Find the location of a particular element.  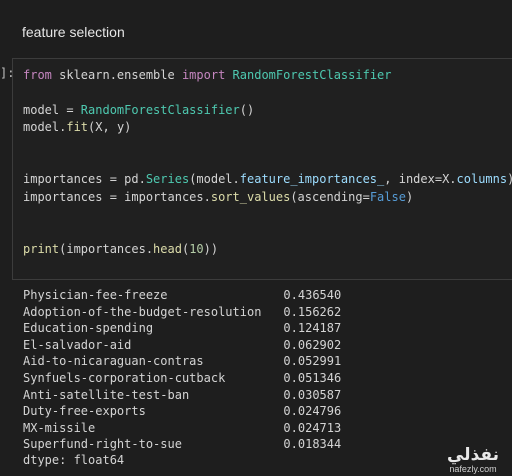

output-row: Education-spending 0.124187 is located at coordinates (182, 328).